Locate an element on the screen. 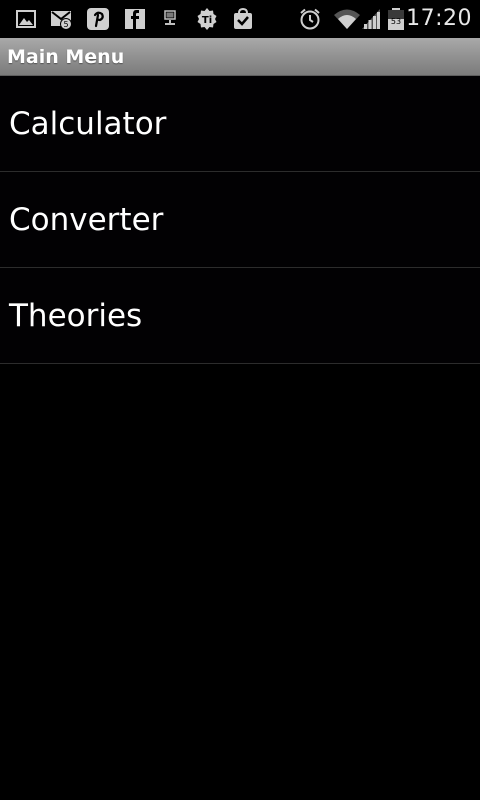 This screenshot has height=800, width=480. wifi-icon is located at coordinates (347, 19).